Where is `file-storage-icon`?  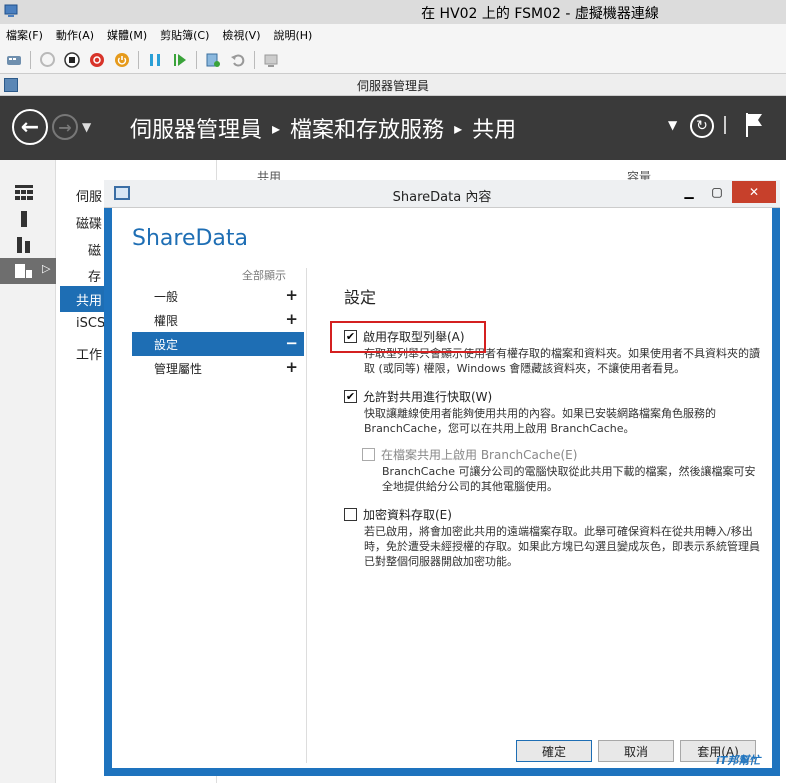 file-storage-icon is located at coordinates (23, 271).